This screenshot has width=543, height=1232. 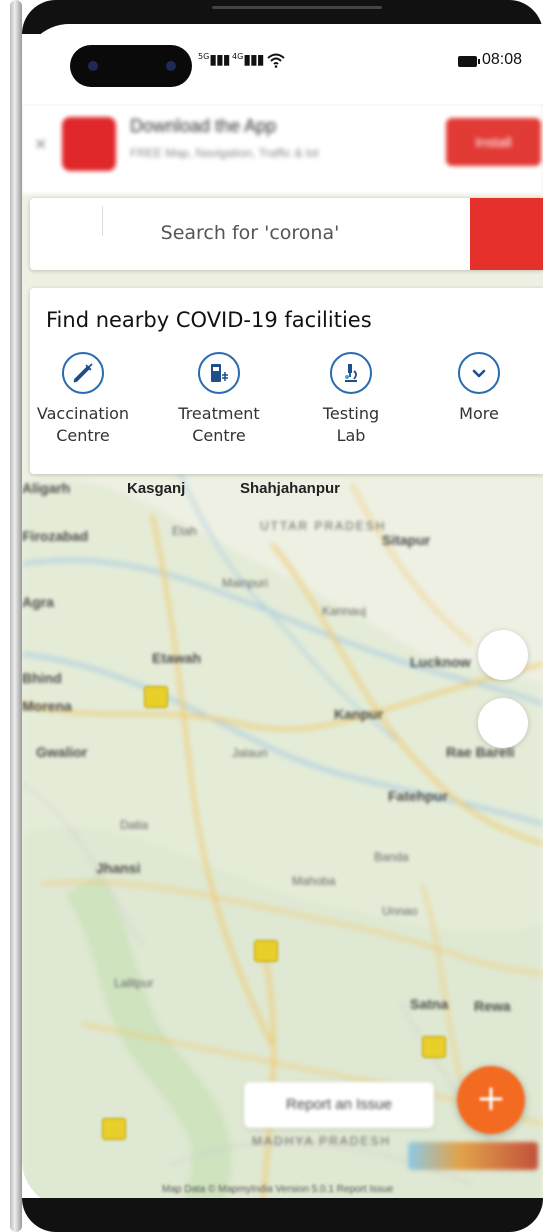 I want to click on microscope-icon, so click(x=351, y=373).